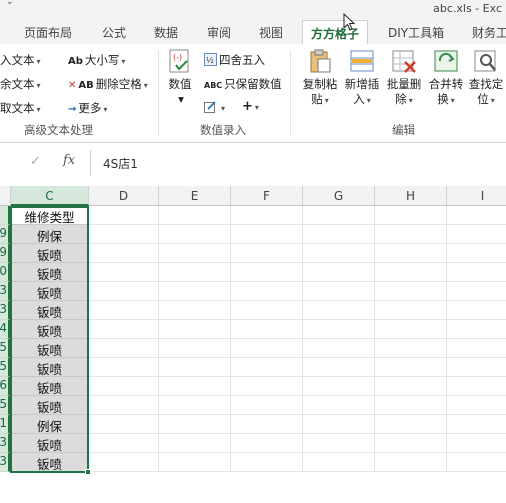  I want to click on fill-handle, so click(88, 472).